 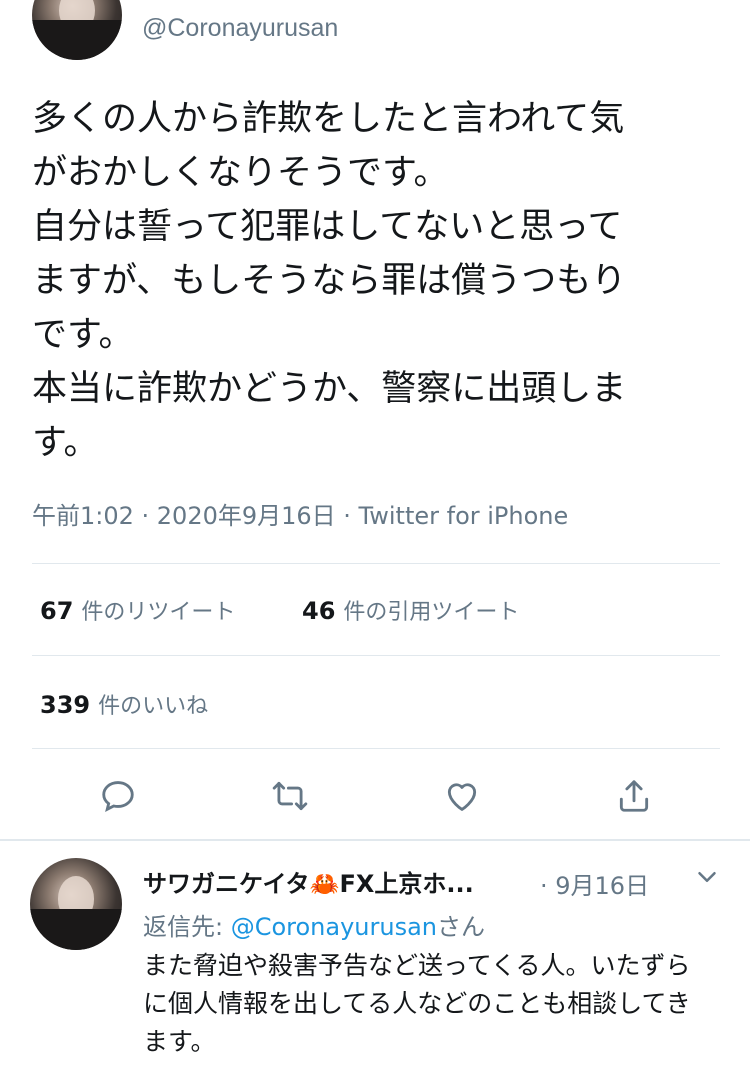 I want to click on quotes-count: 46, so click(x=319, y=611).